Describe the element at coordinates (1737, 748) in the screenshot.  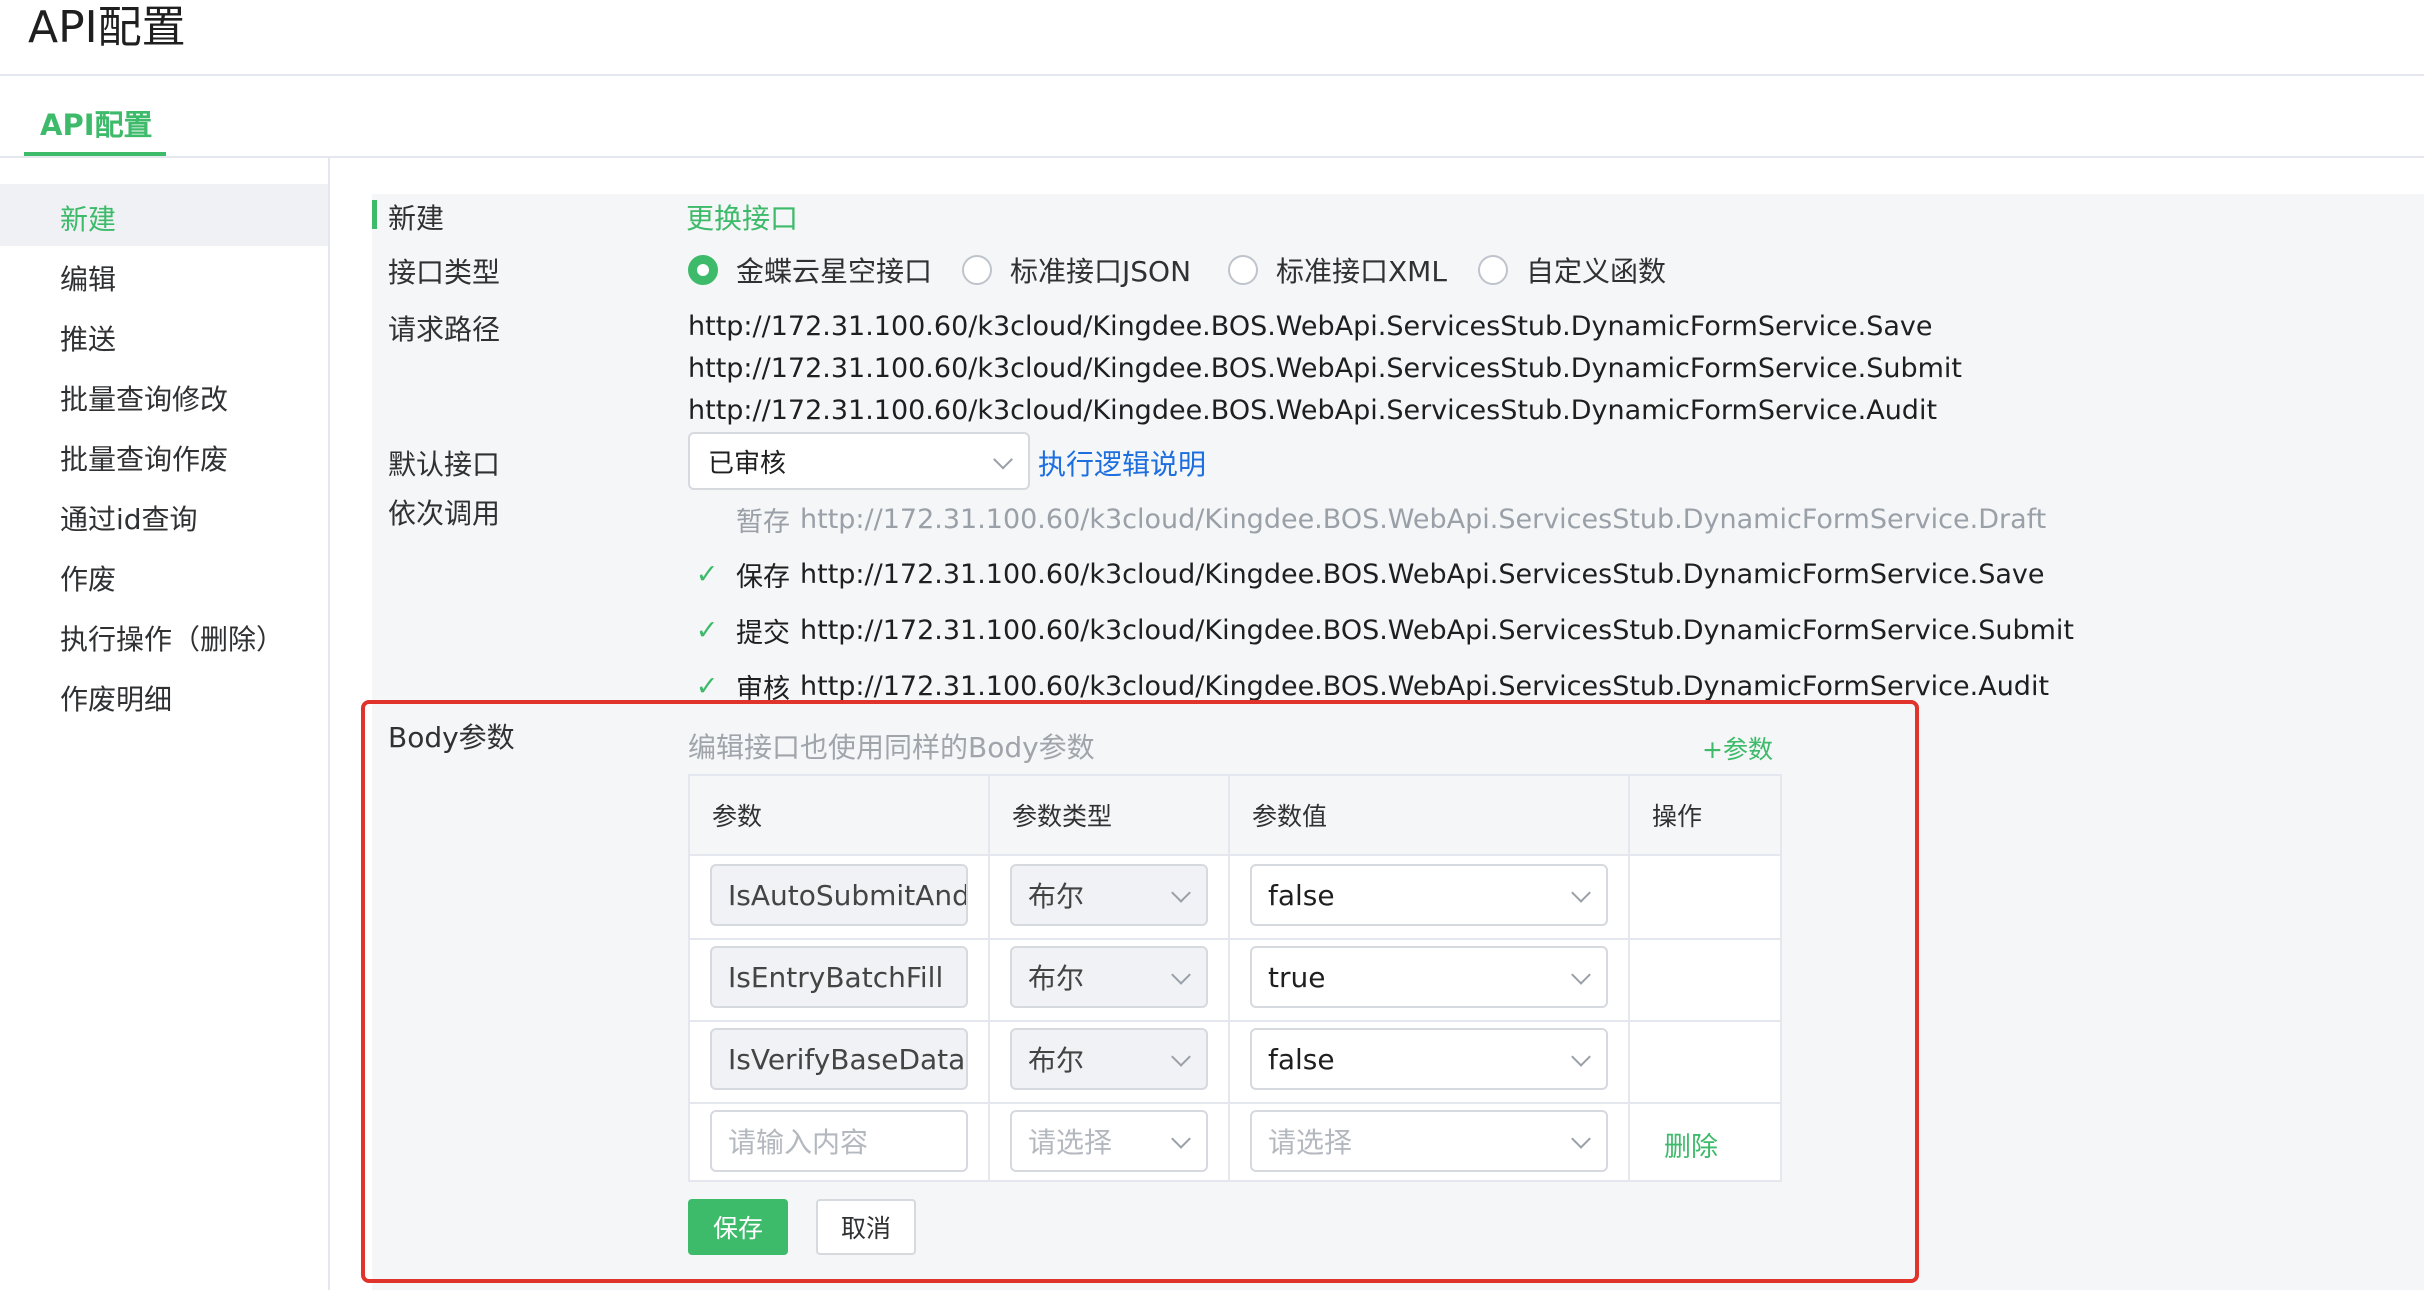
I see `add-param-button: +参数` at that location.